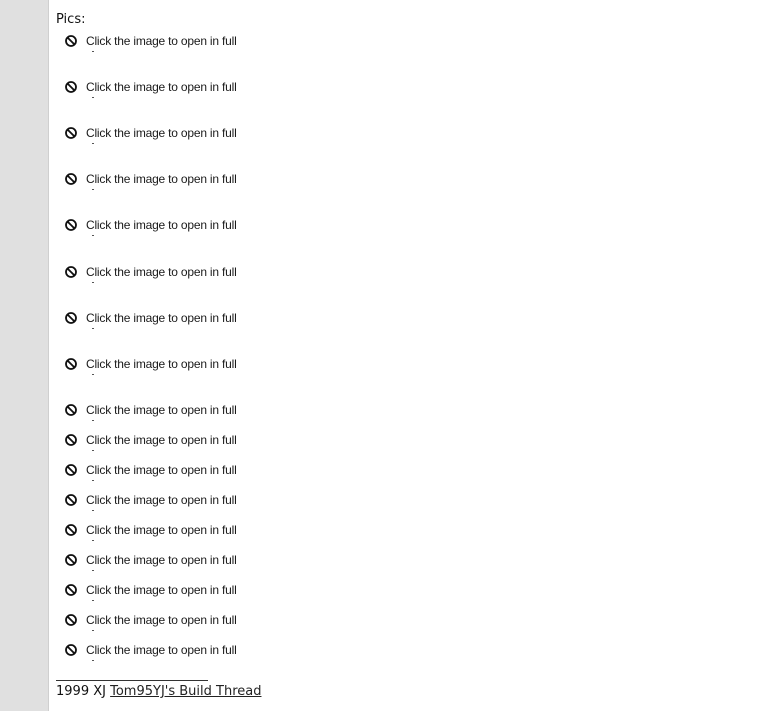 This screenshot has width=769, height=711. Describe the element at coordinates (81, 691) in the screenshot. I see `signature-prefix: 1999 XJ` at that location.